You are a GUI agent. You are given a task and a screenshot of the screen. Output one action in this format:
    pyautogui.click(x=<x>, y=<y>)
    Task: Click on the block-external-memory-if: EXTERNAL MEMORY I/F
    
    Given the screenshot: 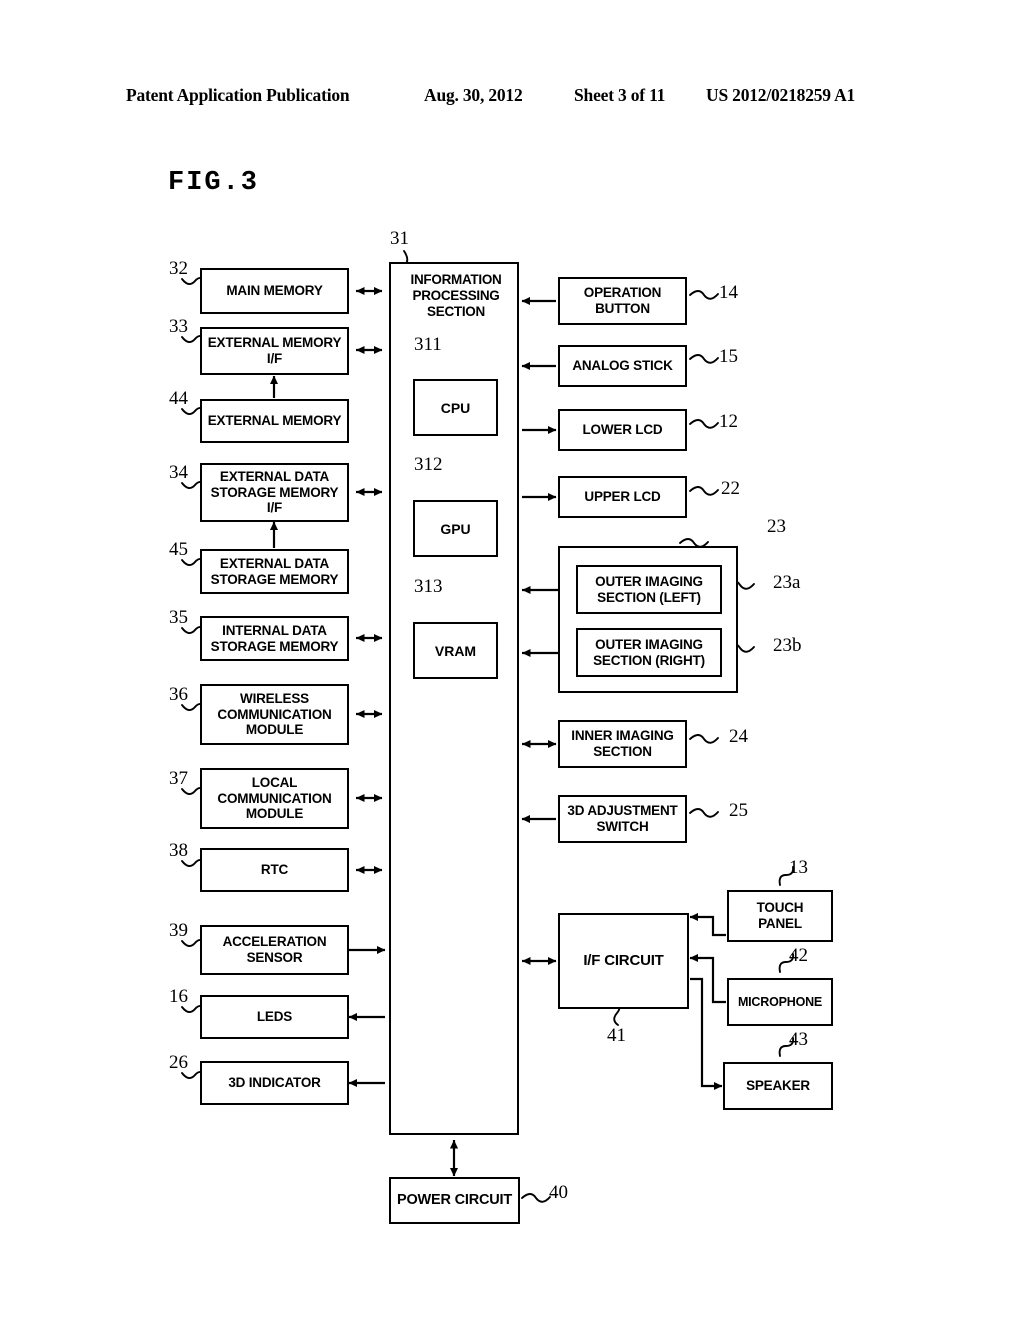 What is the action you would take?
    pyautogui.click(x=274, y=351)
    